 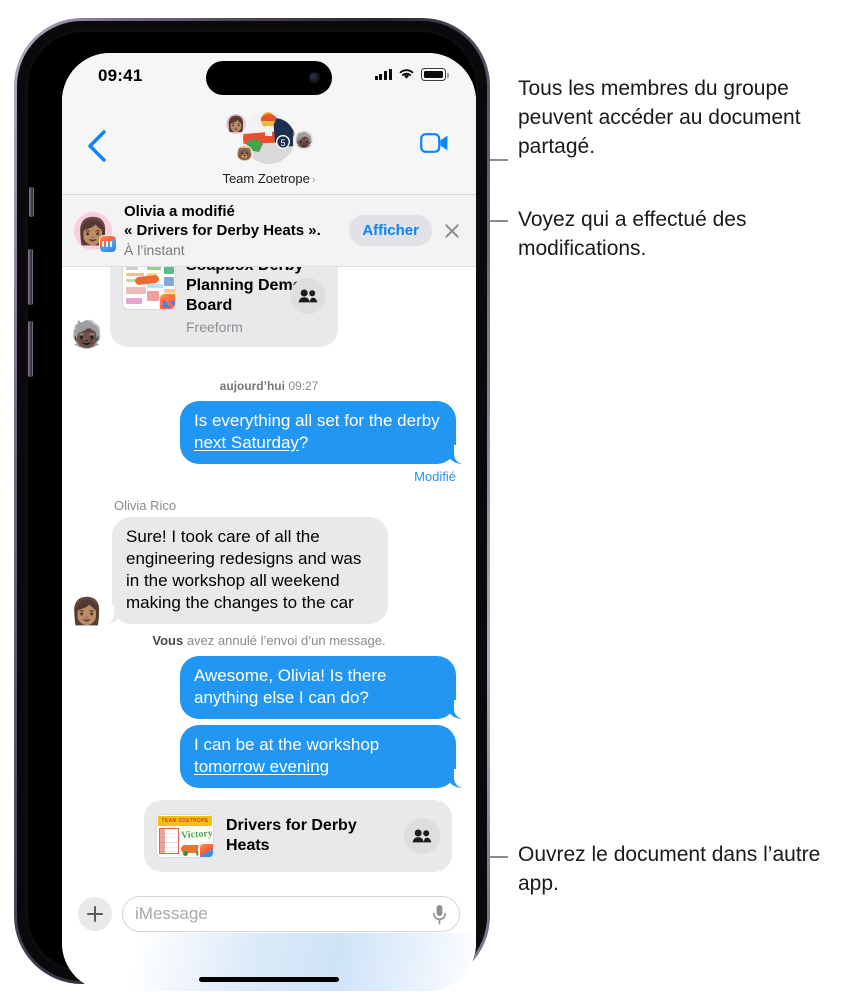 What do you see at coordinates (314, 78) in the screenshot?
I see `front-camera-icon` at bounding box center [314, 78].